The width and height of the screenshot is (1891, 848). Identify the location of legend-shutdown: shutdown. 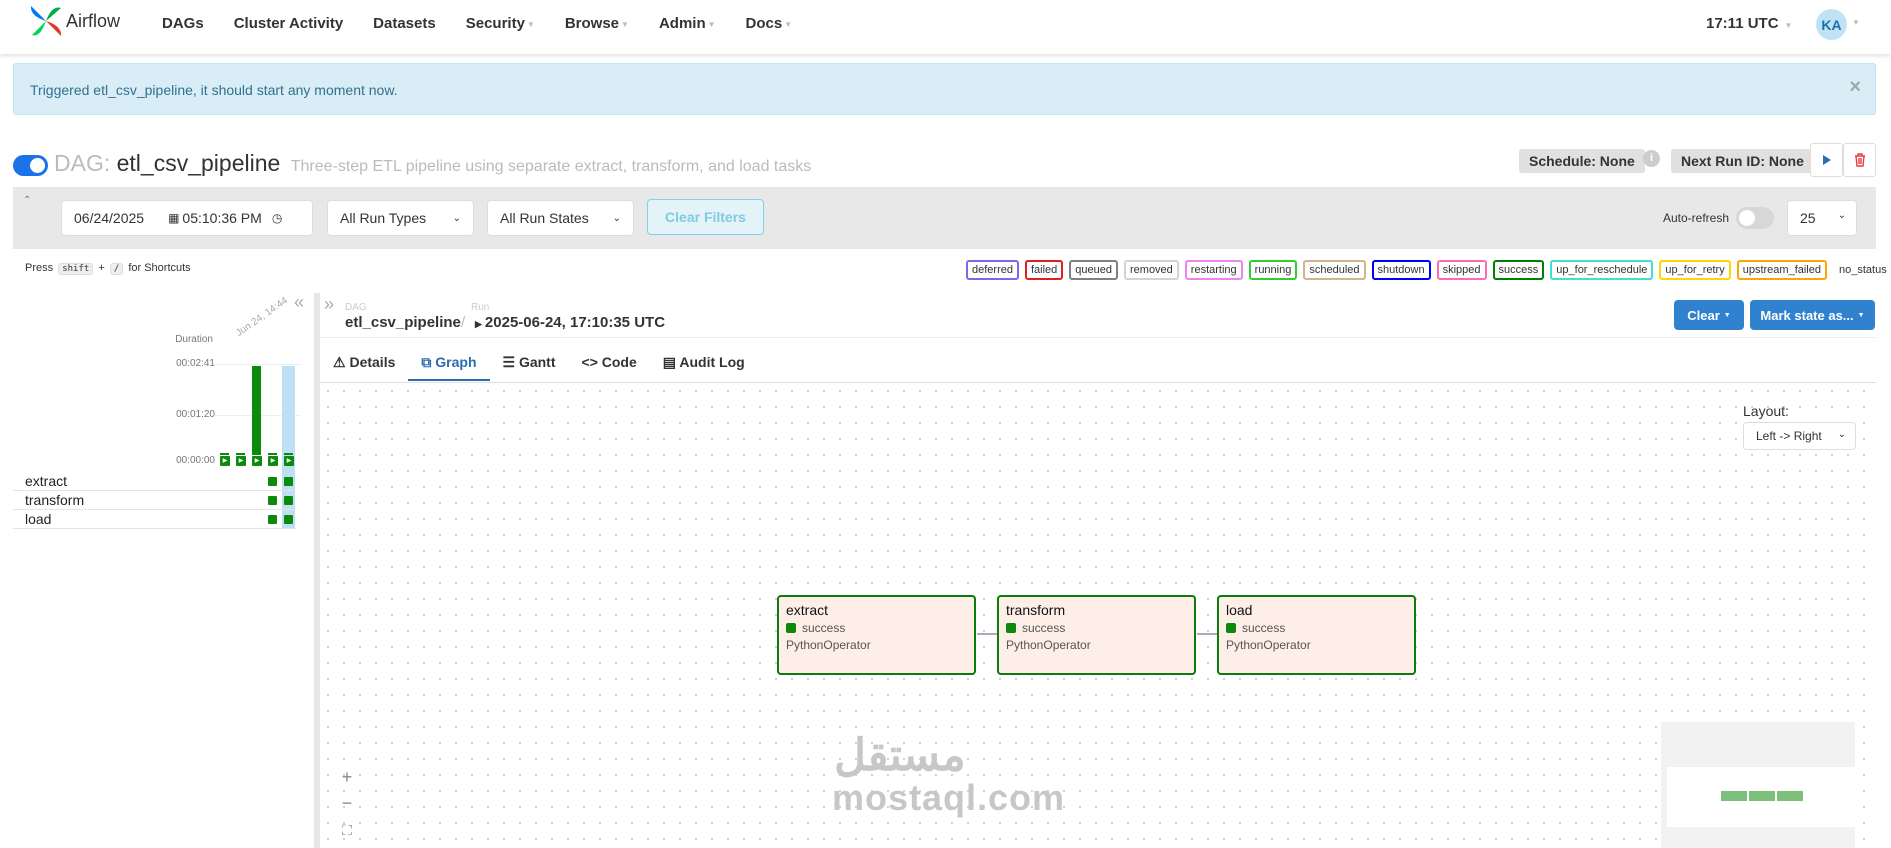
(1401, 270).